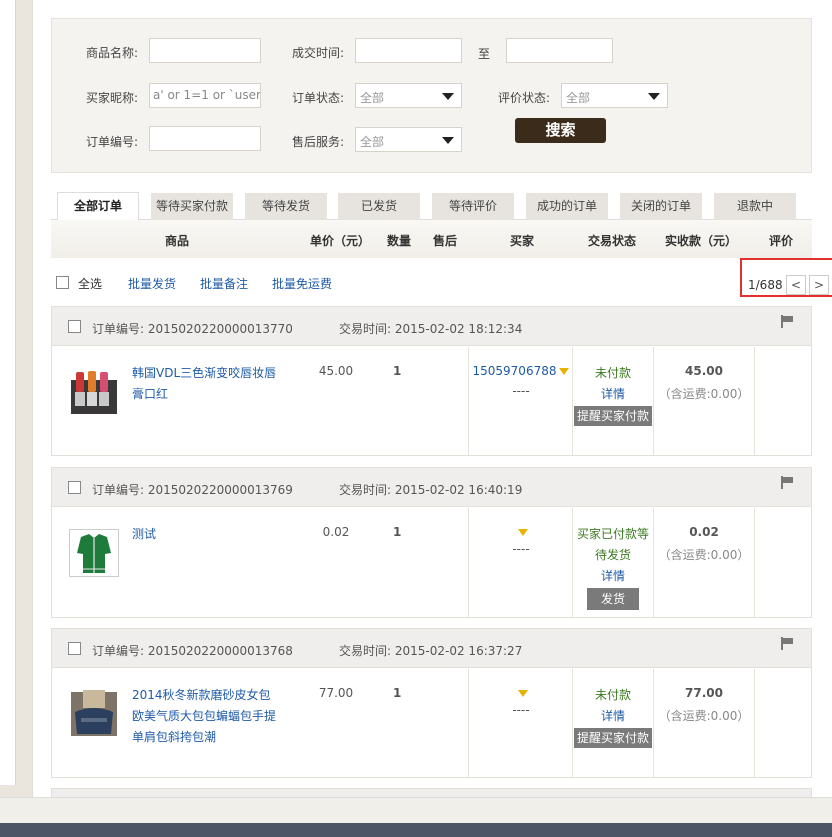 The height and width of the screenshot is (837, 832). What do you see at coordinates (207, 384) in the screenshot?
I see `product-name-link: 韩国VDL三色渐变咬唇妆唇膏口红` at bounding box center [207, 384].